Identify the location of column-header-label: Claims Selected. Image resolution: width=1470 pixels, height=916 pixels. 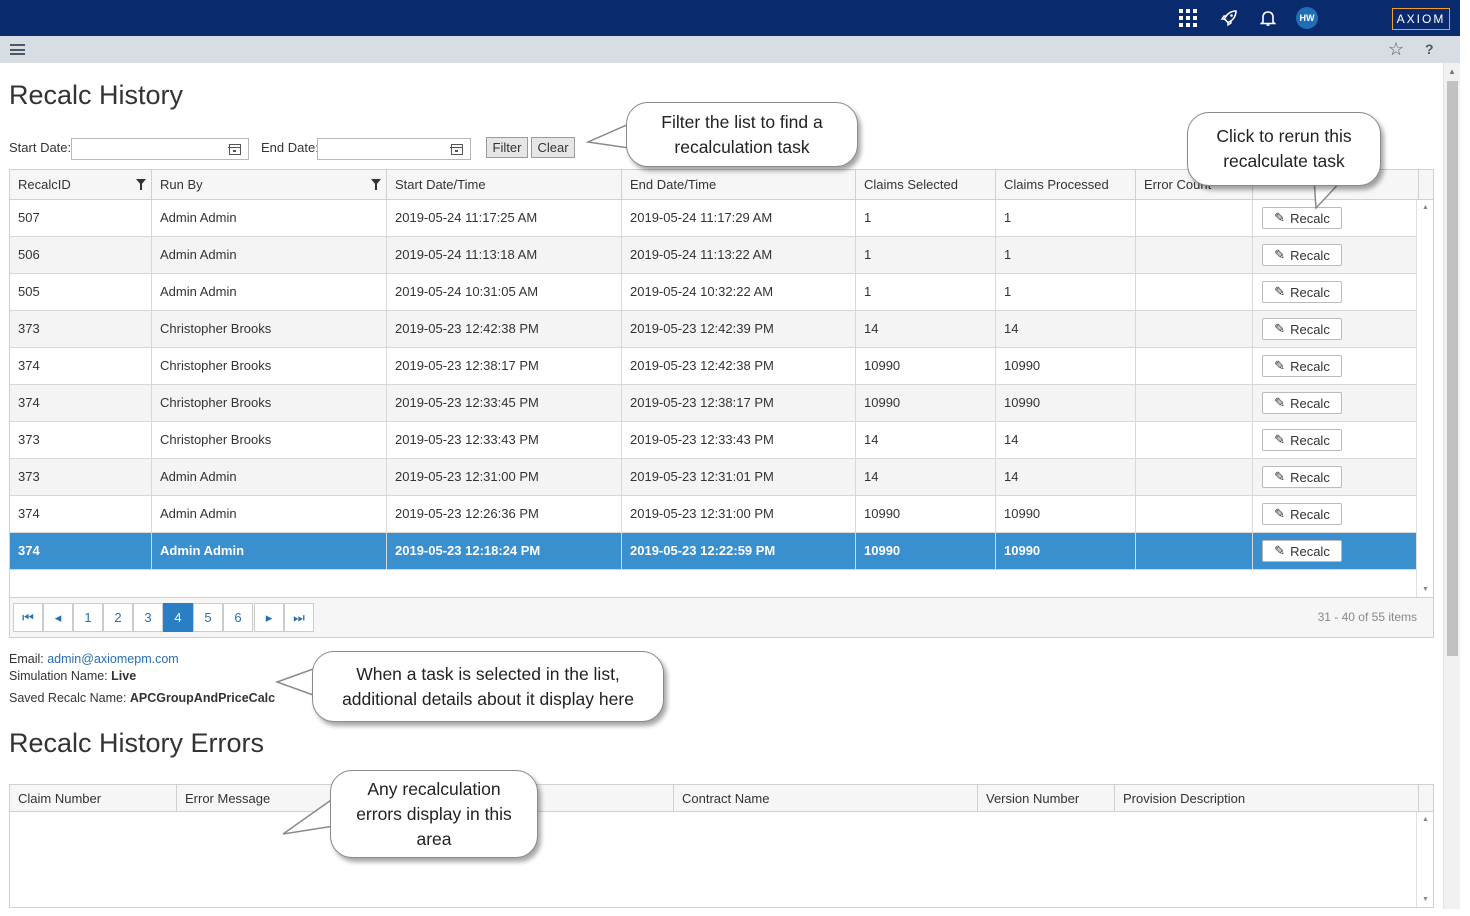
(911, 184).